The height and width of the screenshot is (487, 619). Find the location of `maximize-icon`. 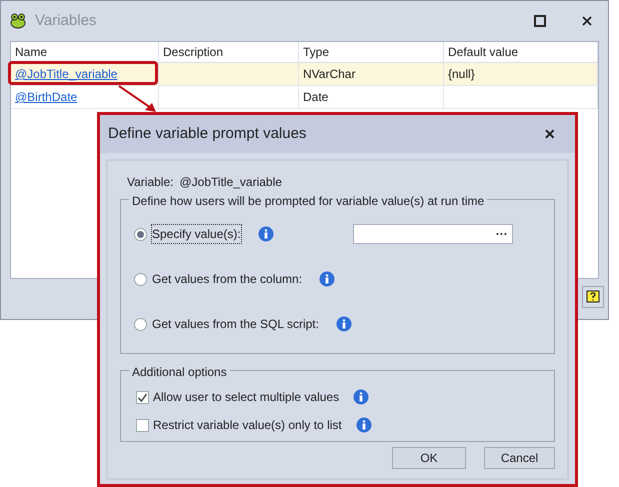

maximize-icon is located at coordinates (540, 21).